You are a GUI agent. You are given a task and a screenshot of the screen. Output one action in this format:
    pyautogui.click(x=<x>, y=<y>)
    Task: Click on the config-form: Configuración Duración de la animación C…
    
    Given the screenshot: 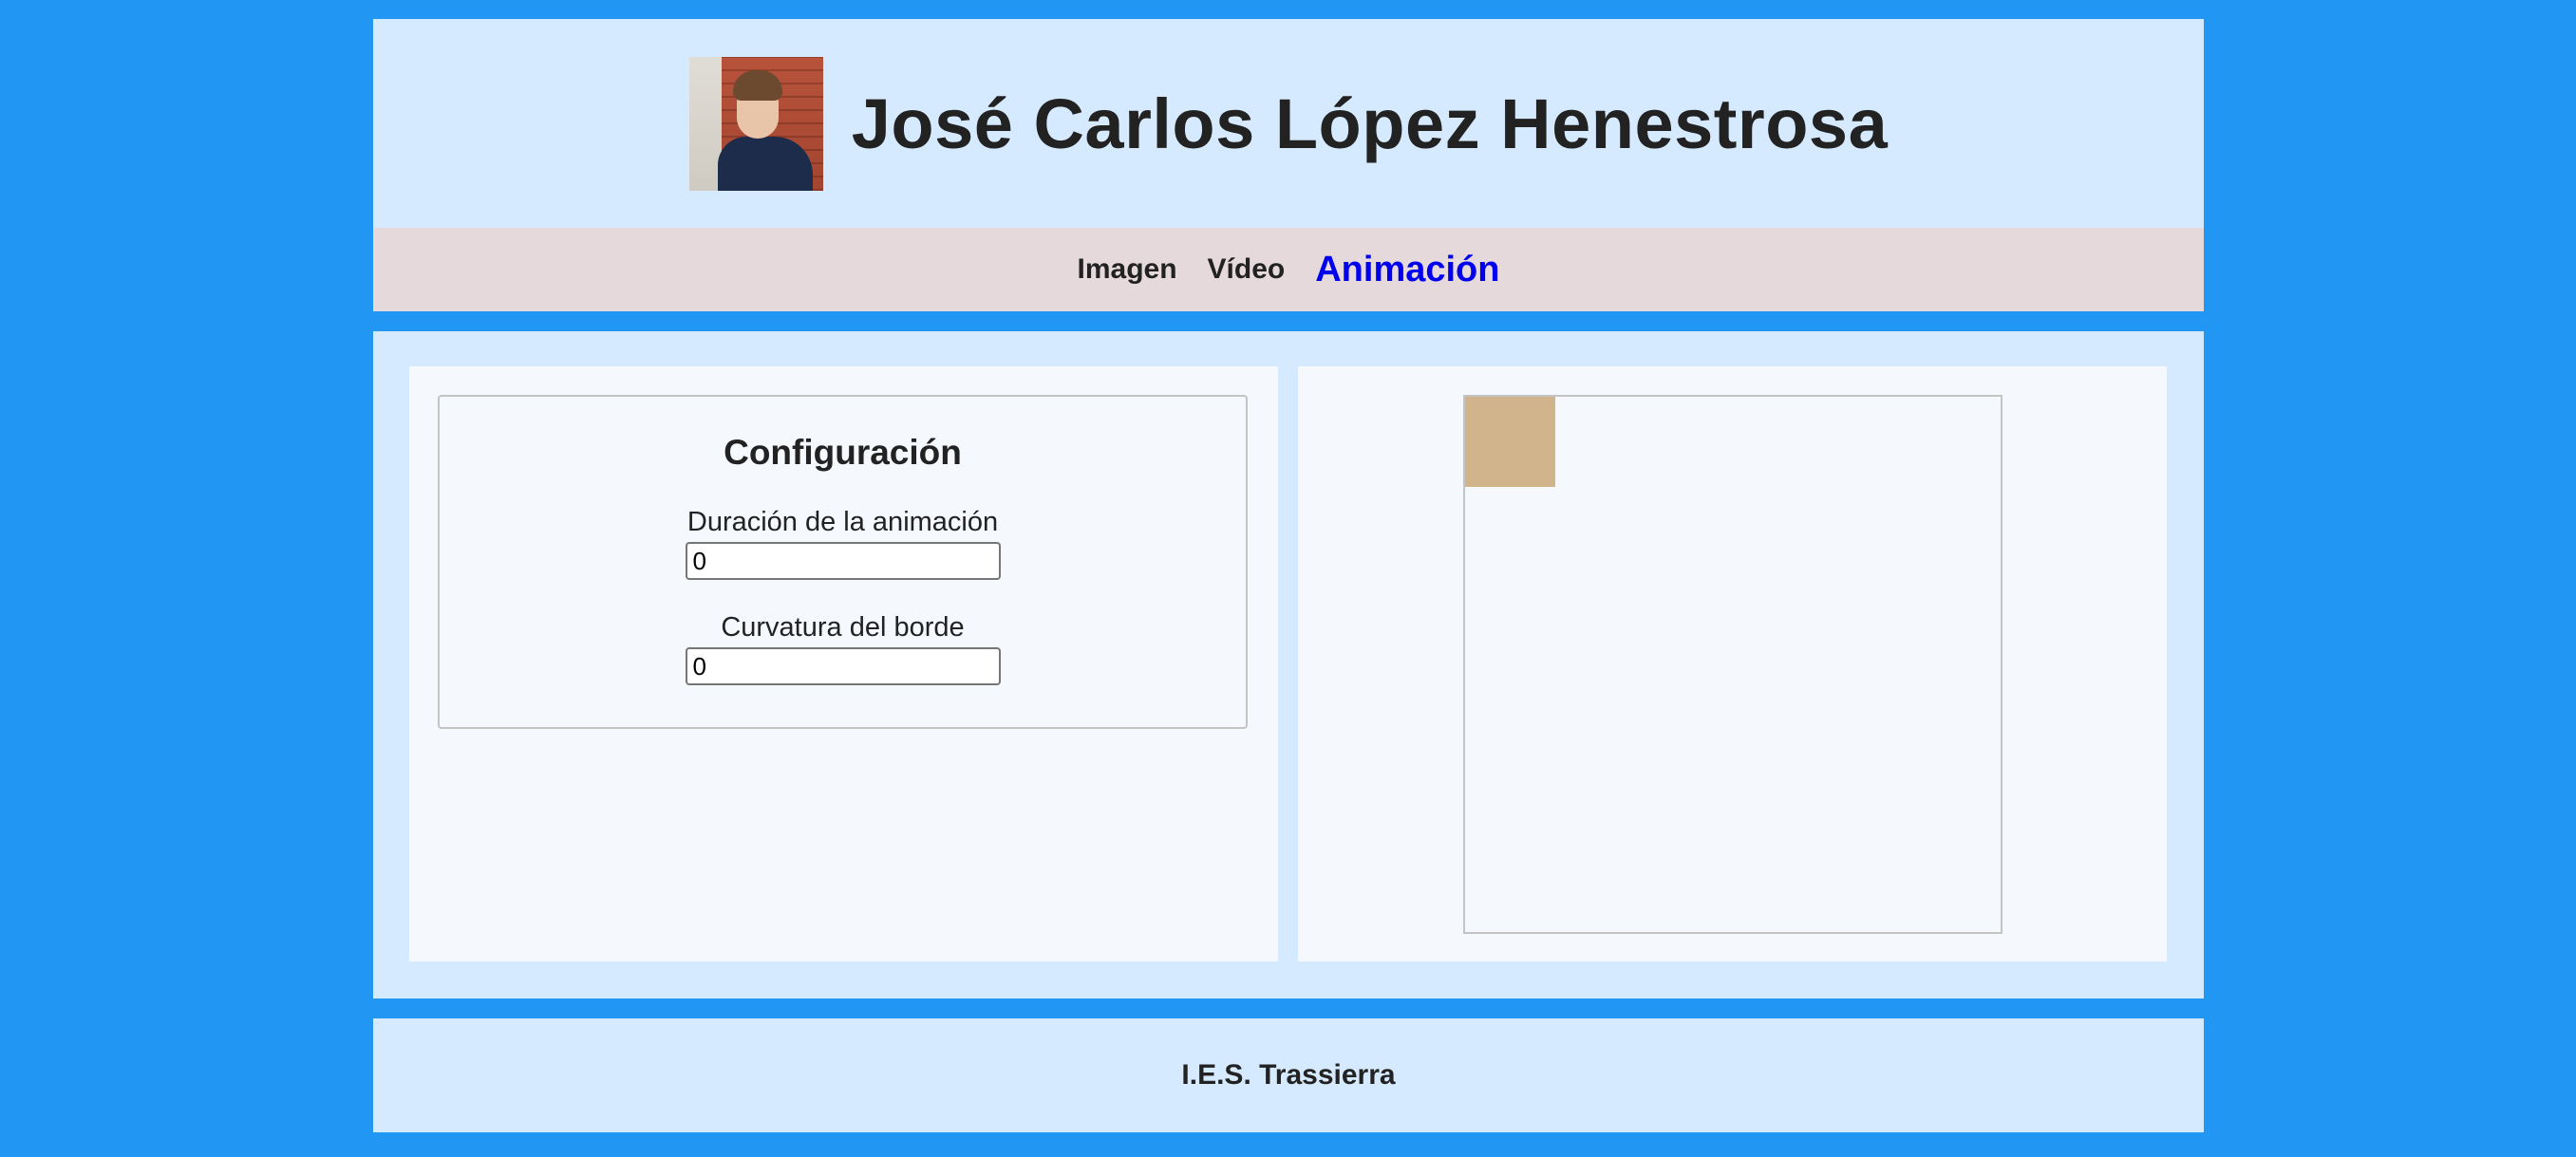 What is the action you would take?
    pyautogui.click(x=843, y=562)
    